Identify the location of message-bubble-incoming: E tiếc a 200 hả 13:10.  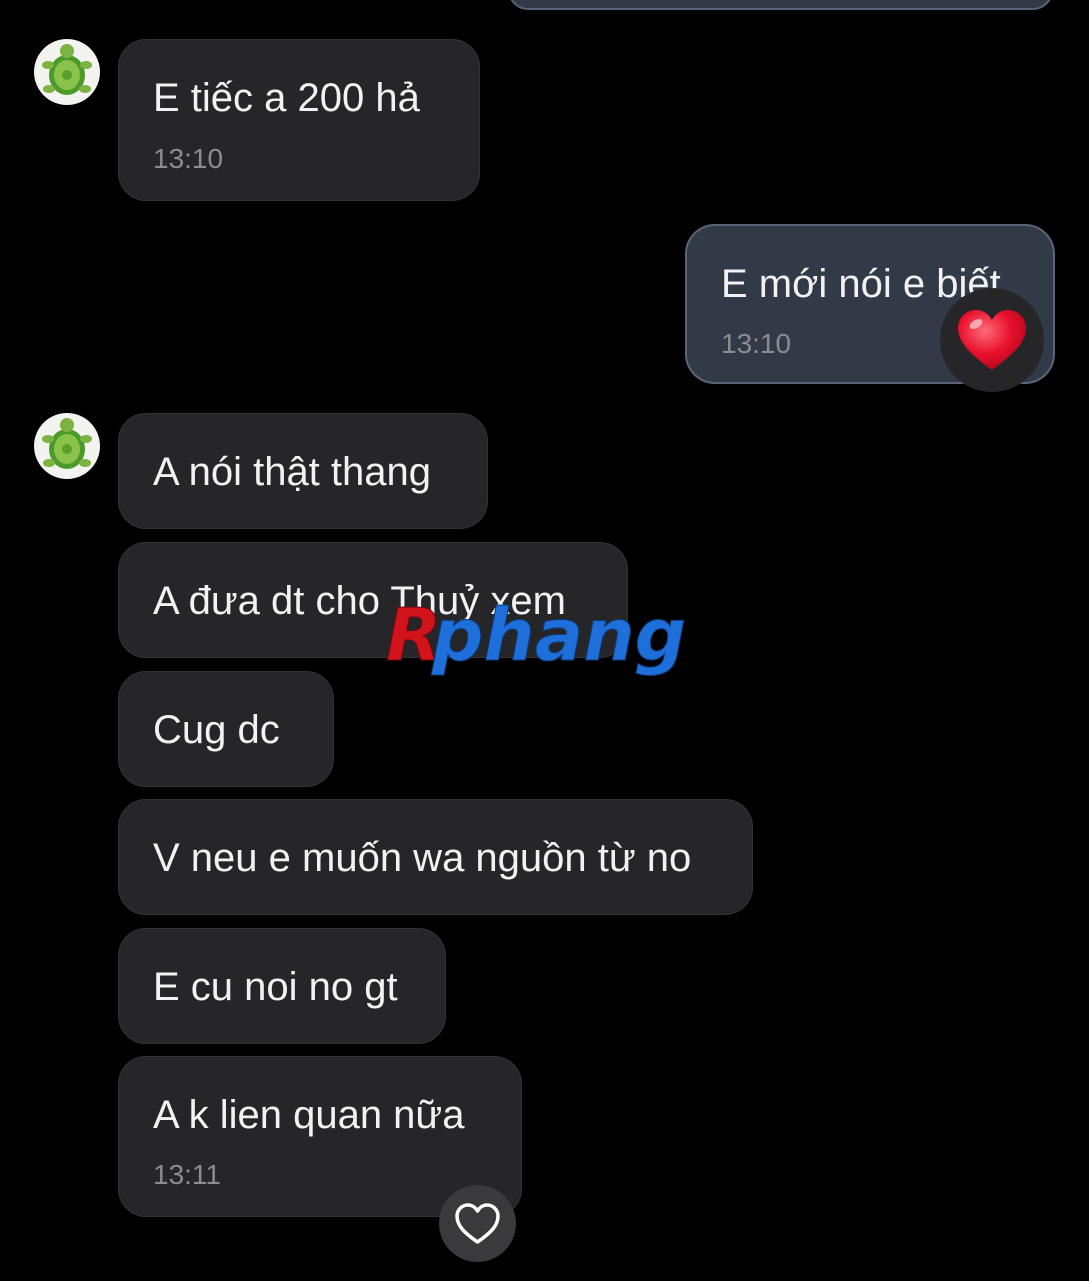
(299, 120).